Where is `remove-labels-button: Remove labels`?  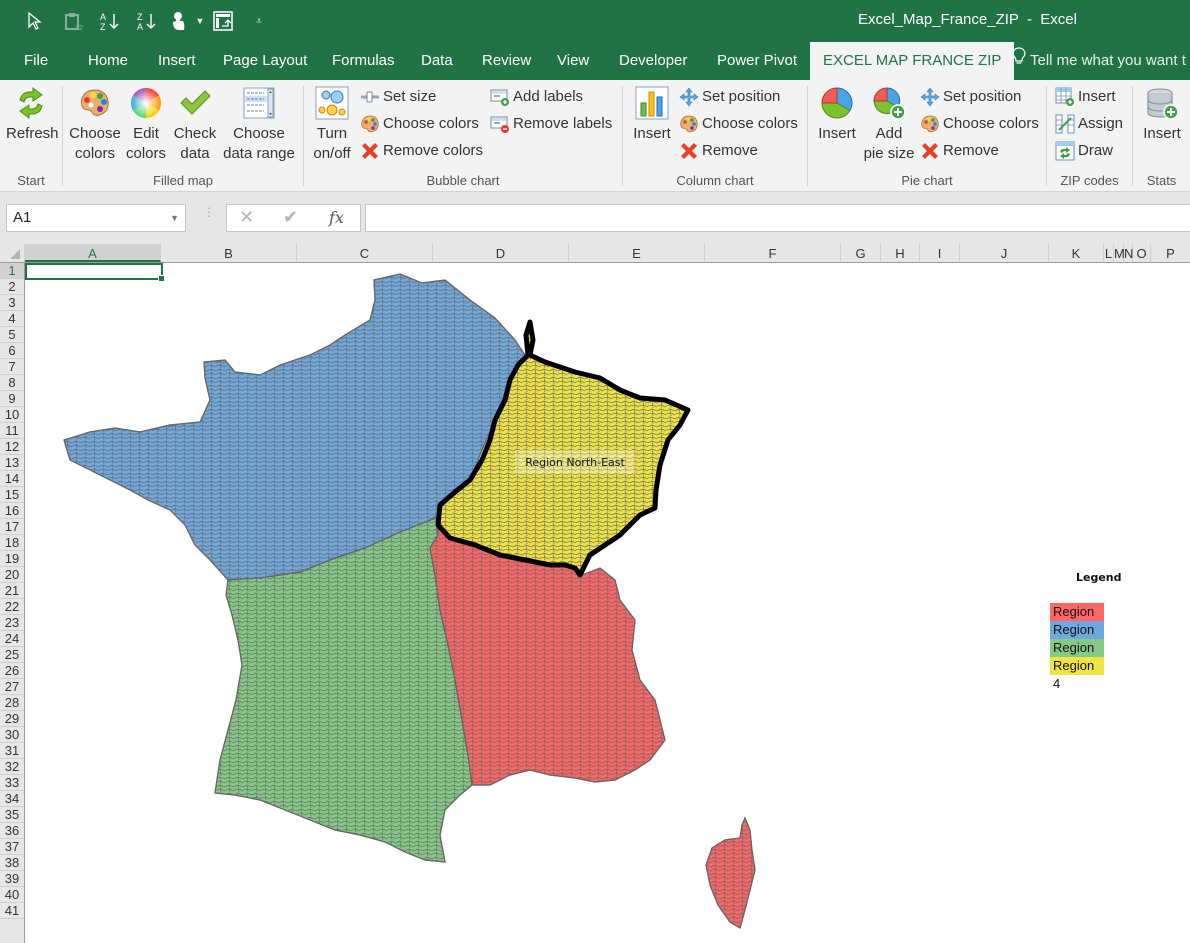 remove-labels-button: Remove labels is located at coordinates (551, 124).